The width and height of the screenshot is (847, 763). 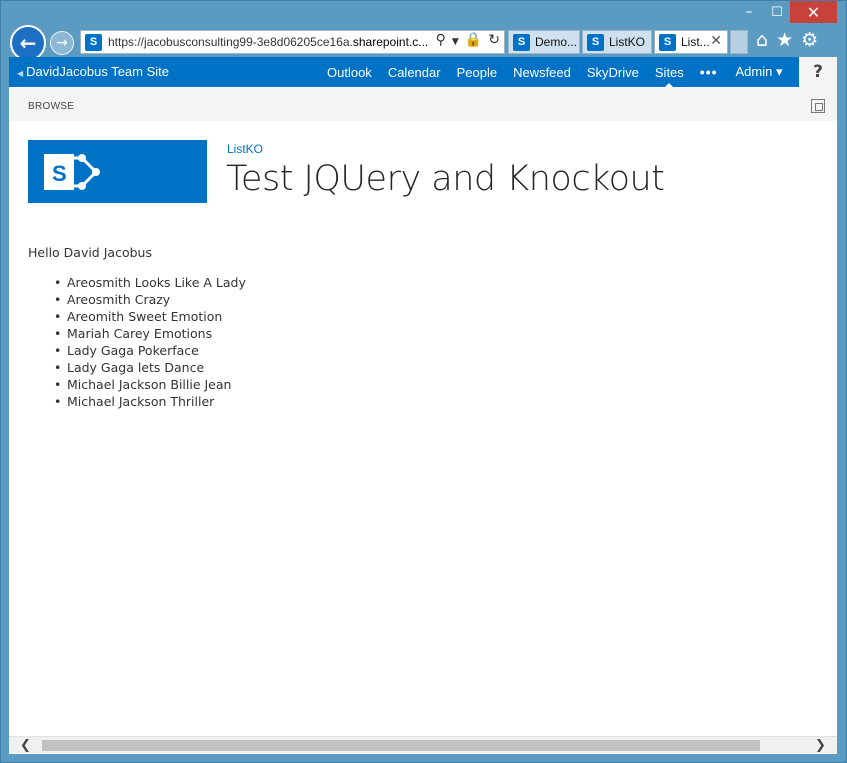 I want to click on suite-link-newsfeed: Newsfeed, so click(x=542, y=72).